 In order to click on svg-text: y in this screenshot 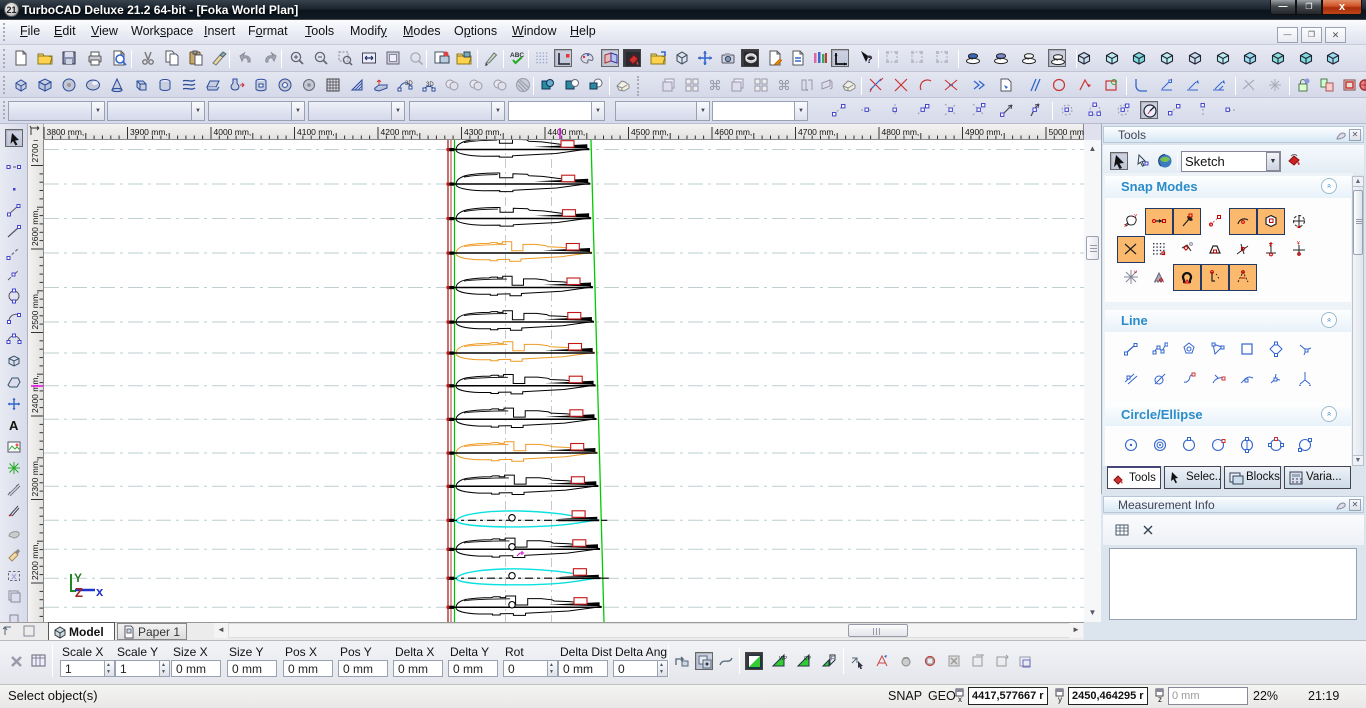, I will do `click(1060, 699)`.